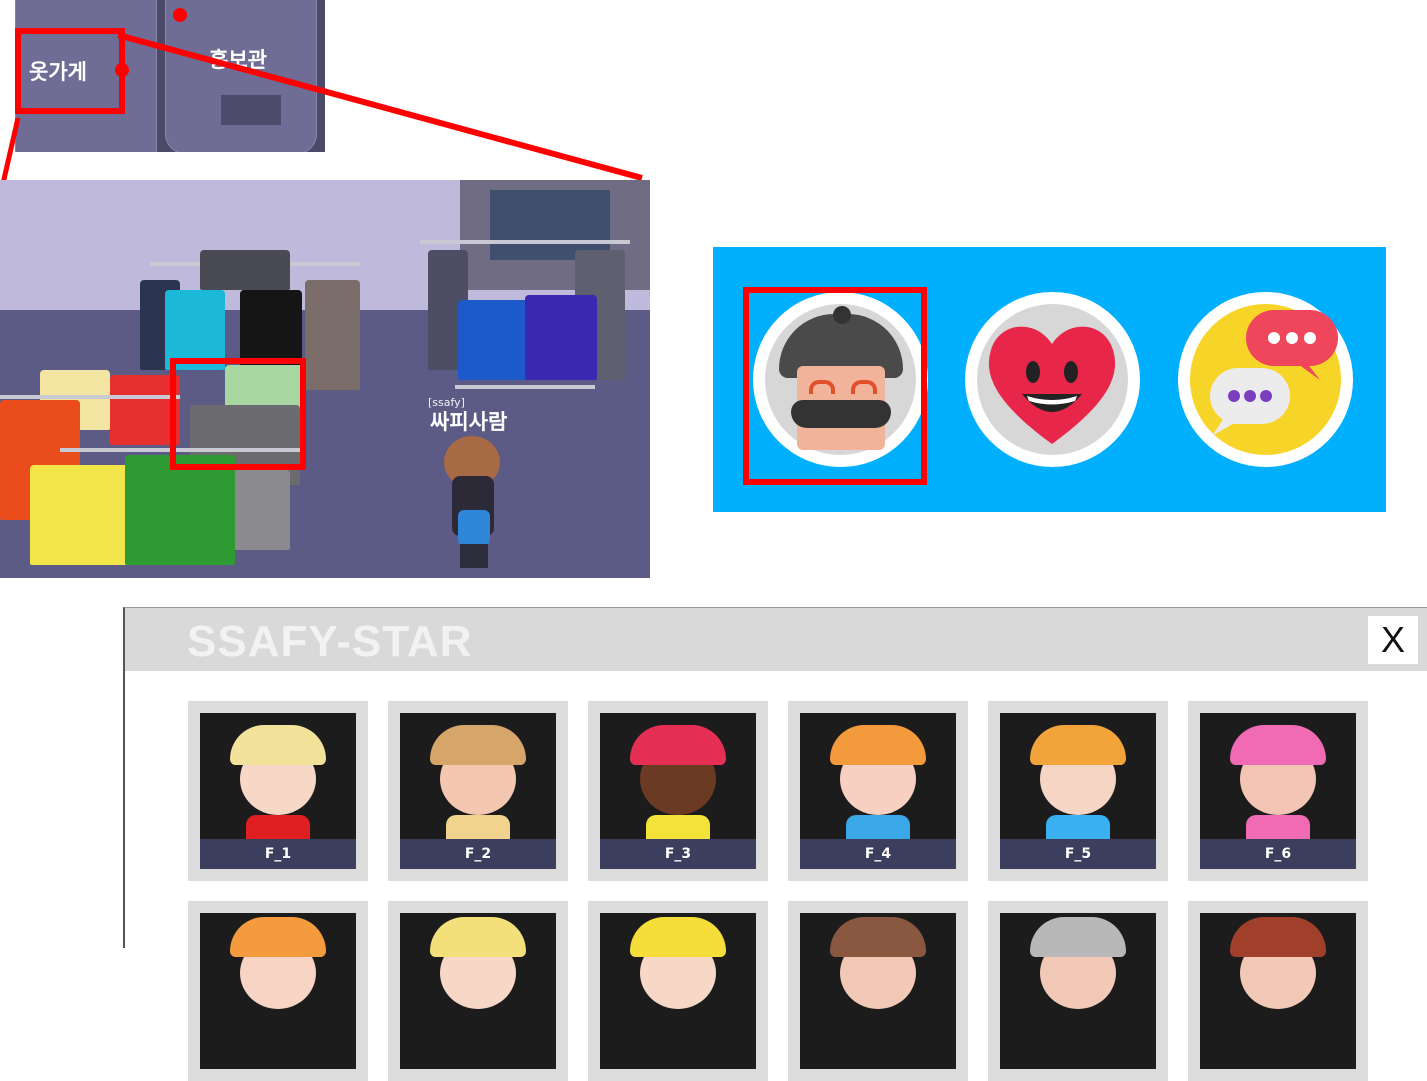 The height and width of the screenshot is (1081, 1427). I want to click on character-label: F_4, so click(878, 854).